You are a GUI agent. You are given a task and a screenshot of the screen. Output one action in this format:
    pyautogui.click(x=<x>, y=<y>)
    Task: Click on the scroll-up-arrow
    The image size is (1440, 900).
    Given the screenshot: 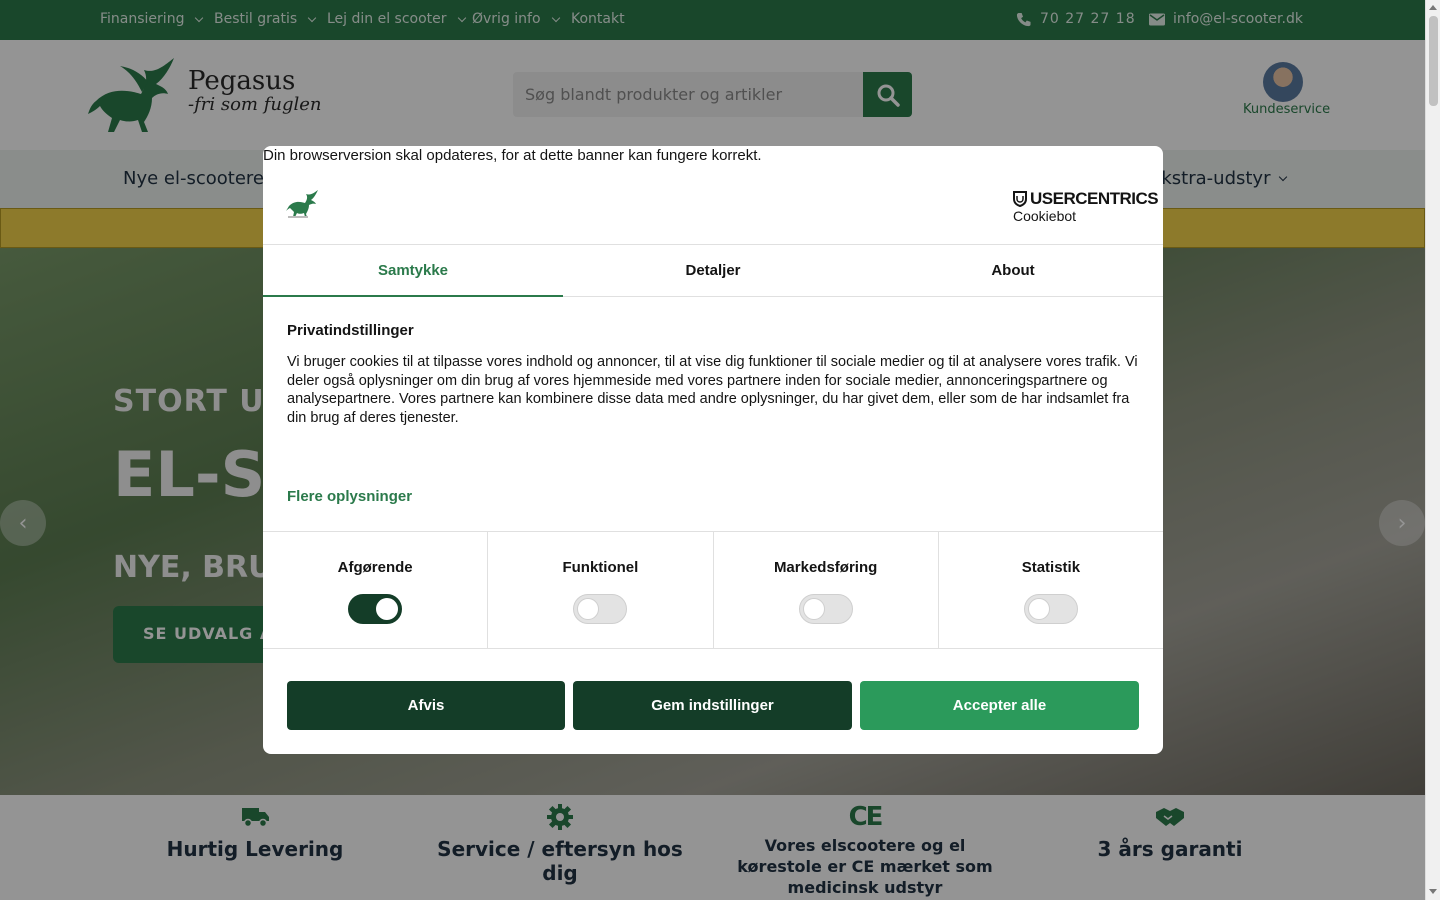 What is the action you would take?
    pyautogui.click(x=1433, y=7)
    